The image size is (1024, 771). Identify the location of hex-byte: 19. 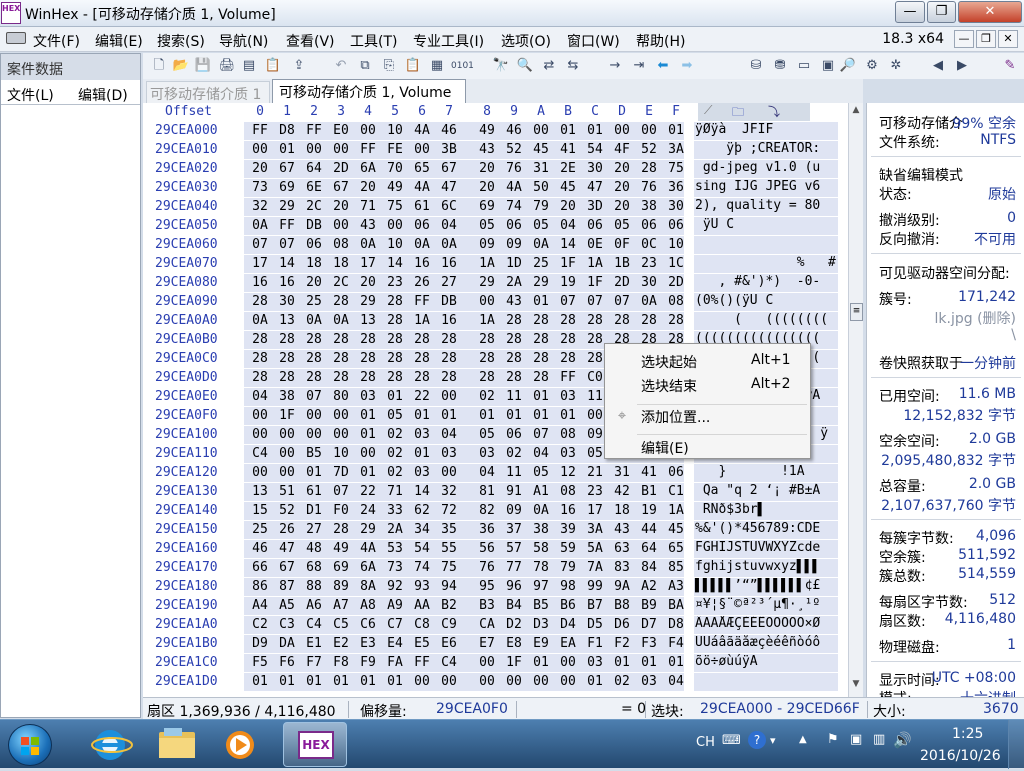
(568, 282).